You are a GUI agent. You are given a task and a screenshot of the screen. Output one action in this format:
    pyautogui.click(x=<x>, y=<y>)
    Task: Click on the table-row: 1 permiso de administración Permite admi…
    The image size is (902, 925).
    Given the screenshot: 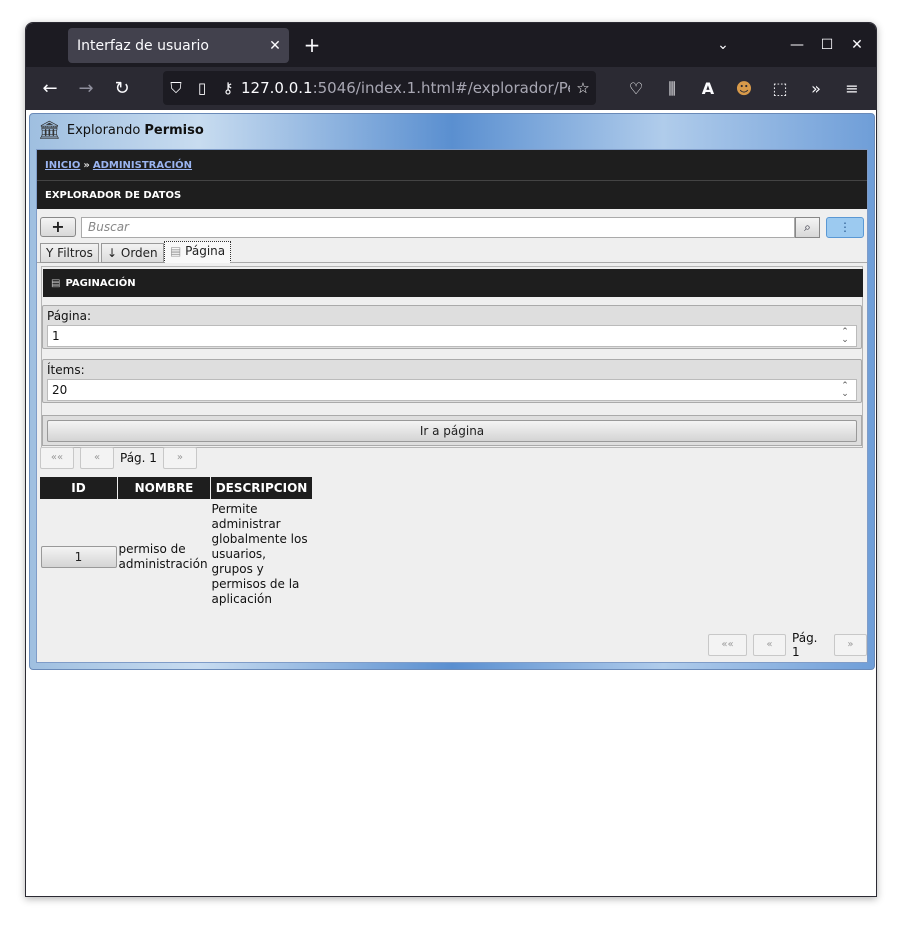 What is the action you would take?
    pyautogui.click(x=176, y=557)
    